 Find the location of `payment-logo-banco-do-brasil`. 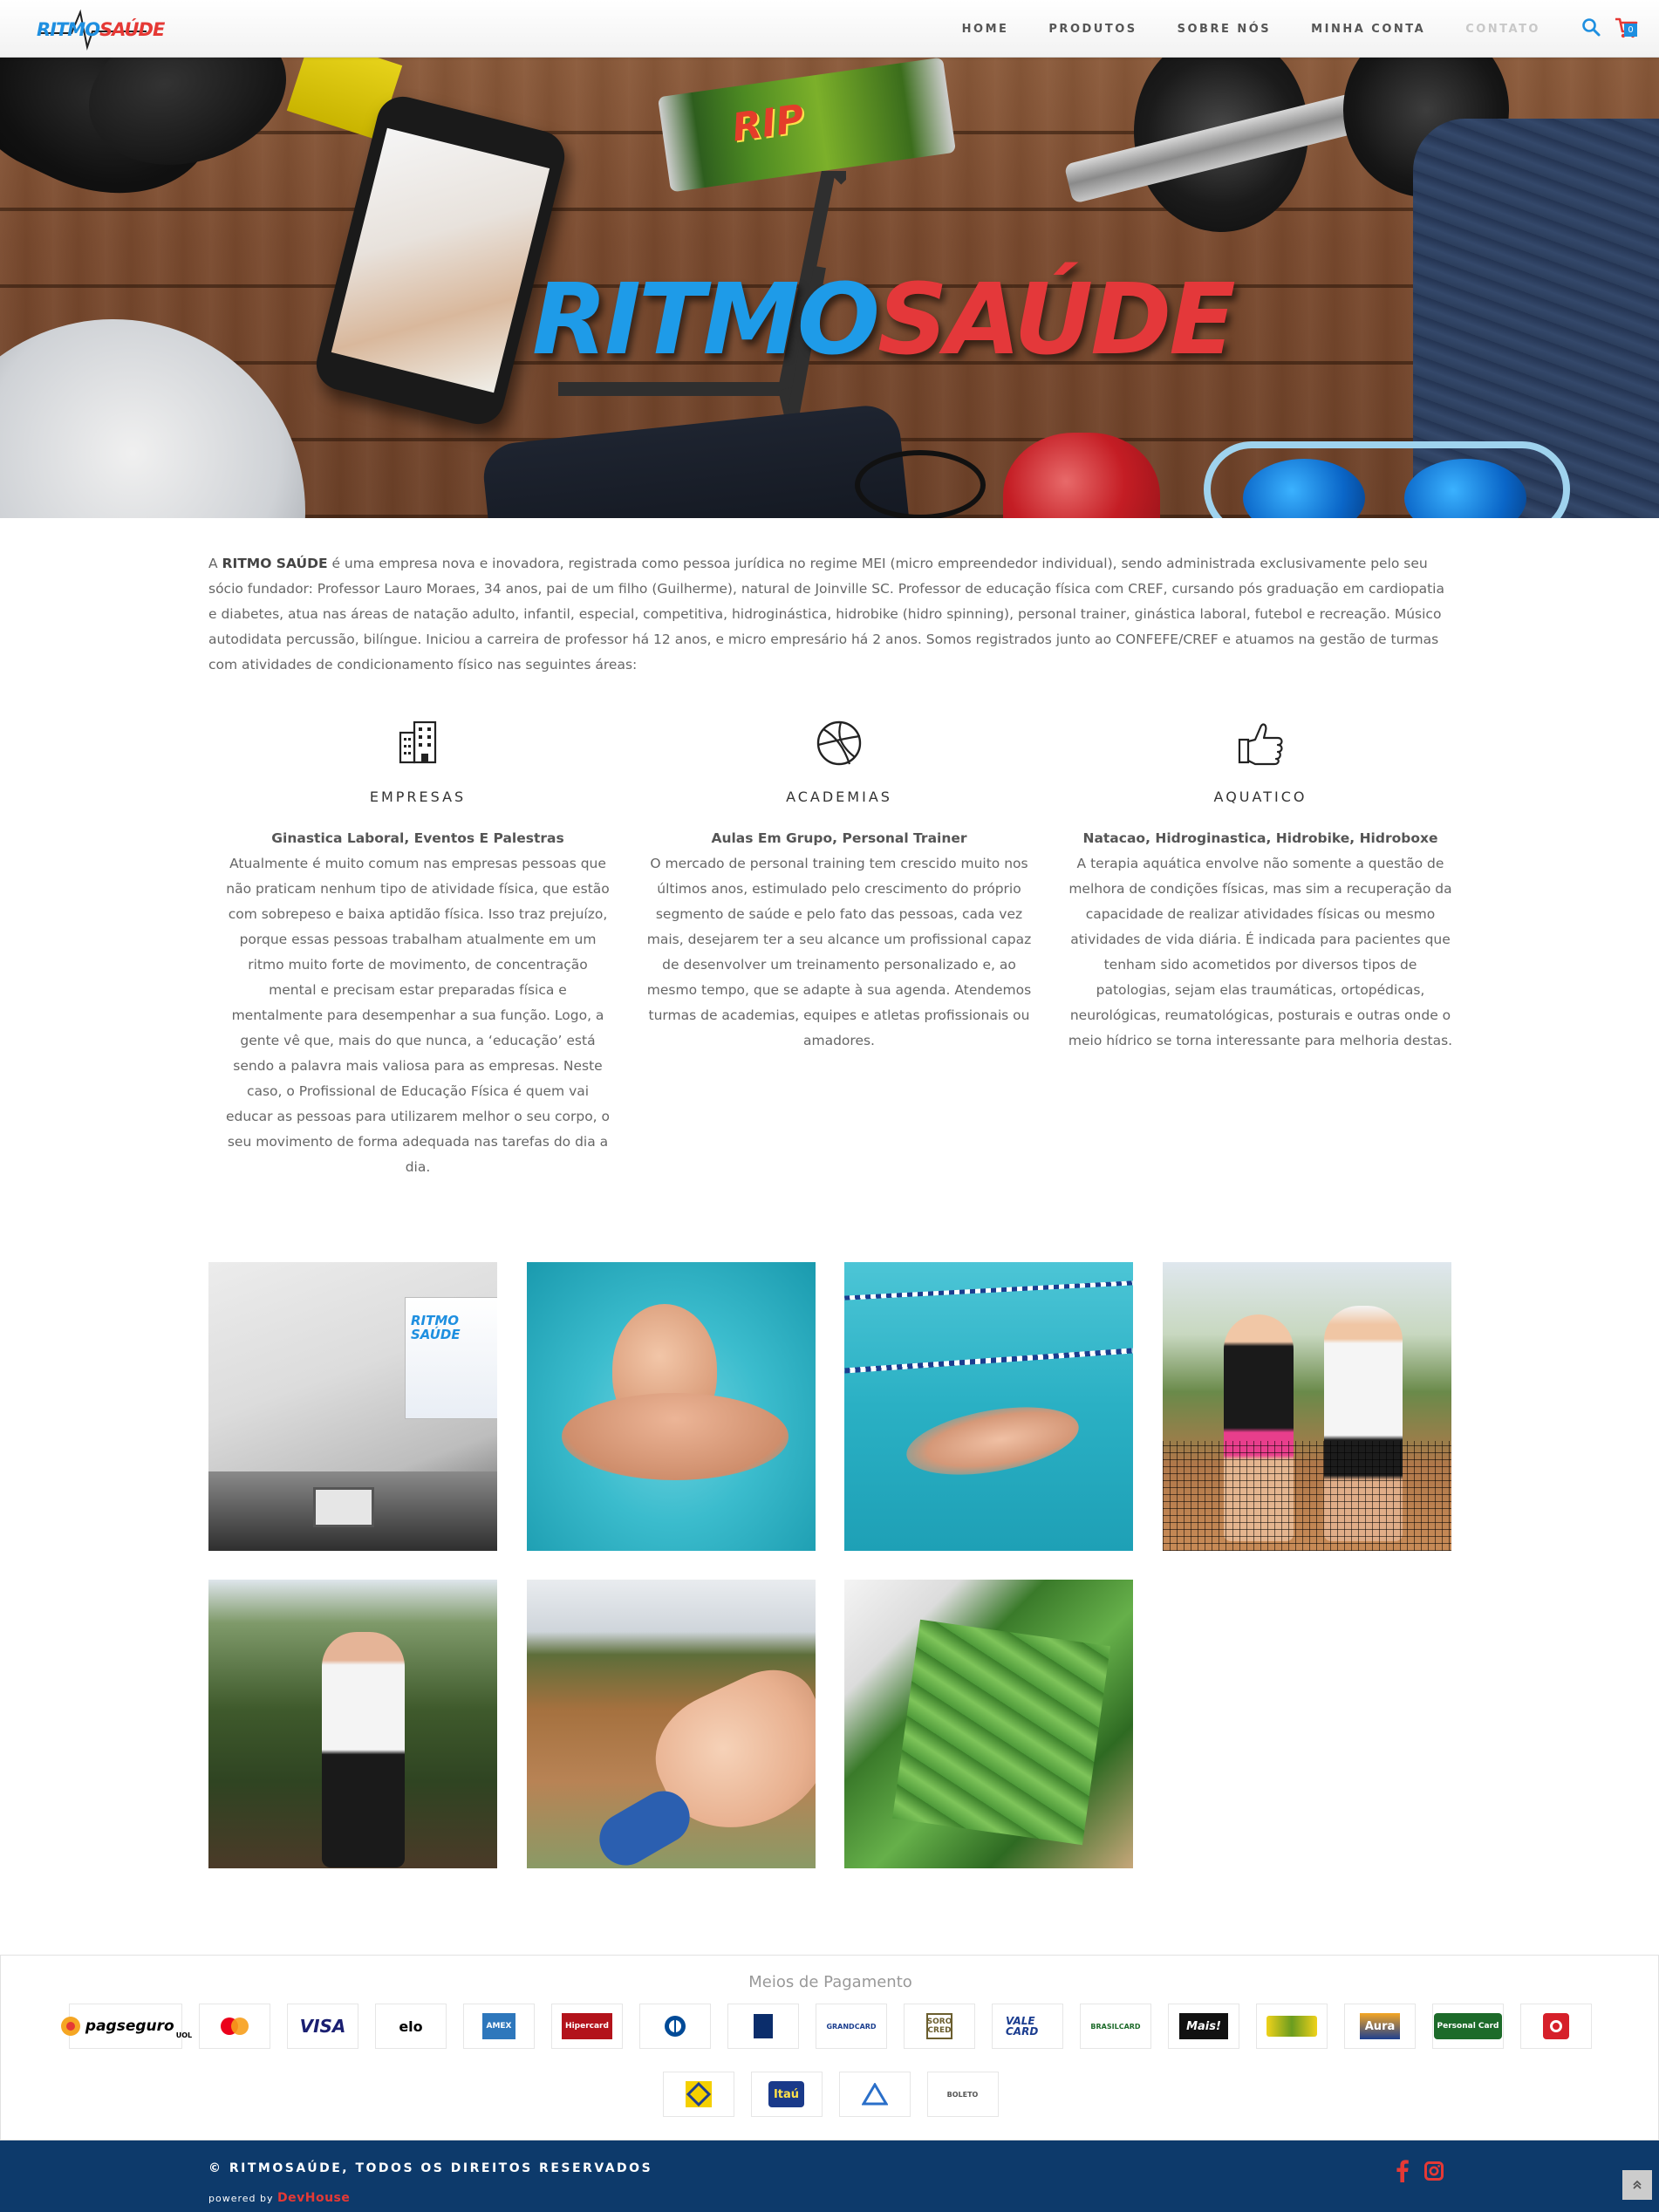

payment-logo-banco-do-brasil is located at coordinates (698, 2094).